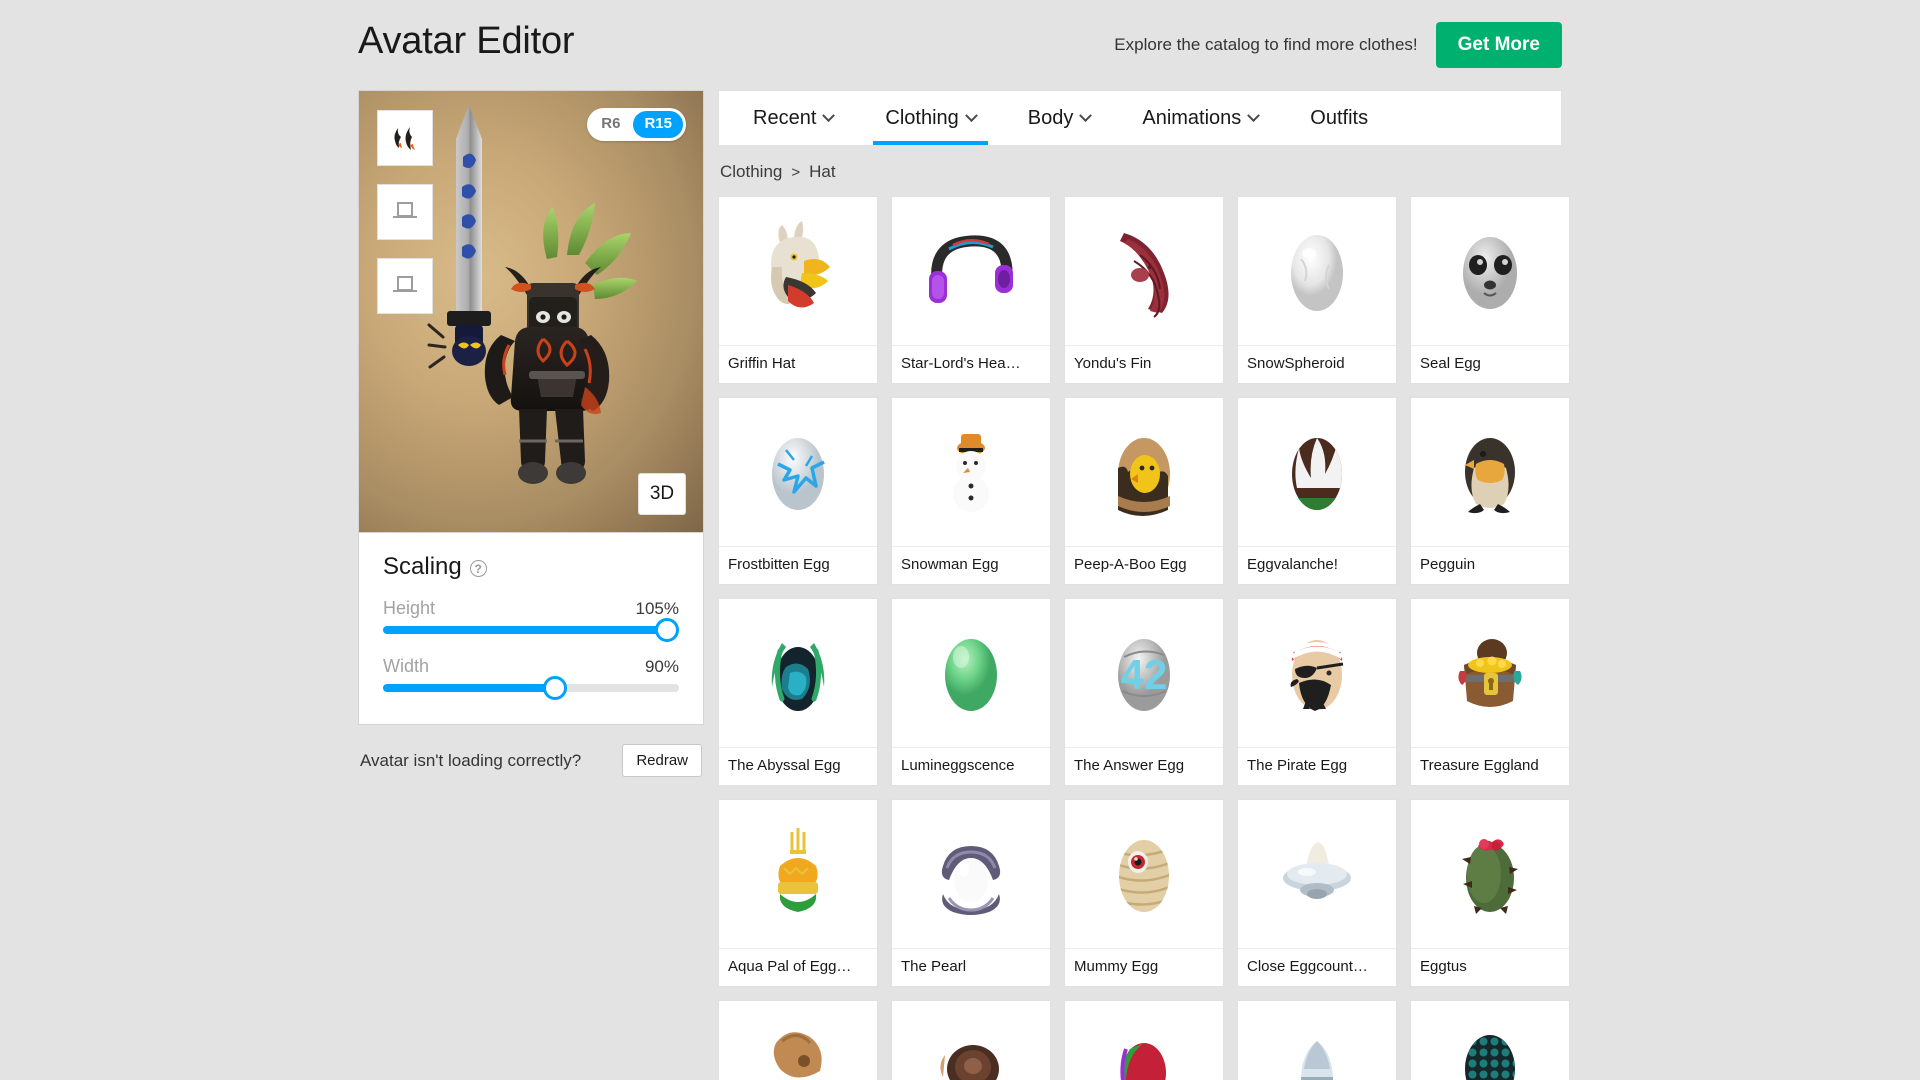  Describe the element at coordinates (531, 311) in the screenshot. I see `avatar-preview: R6 R15 3D` at that location.